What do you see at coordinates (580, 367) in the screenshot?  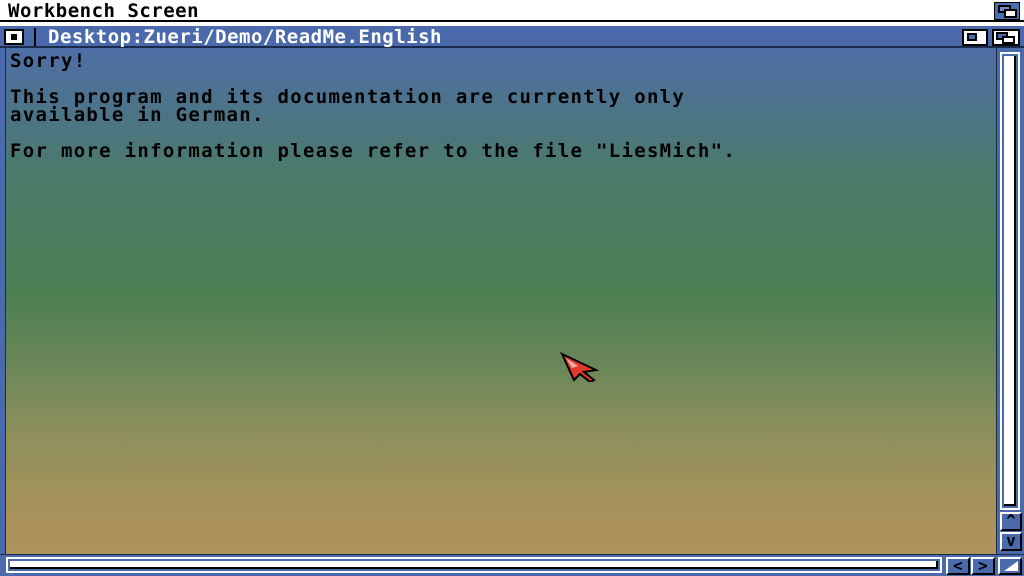 I see `mouse-pointer-icon` at bounding box center [580, 367].